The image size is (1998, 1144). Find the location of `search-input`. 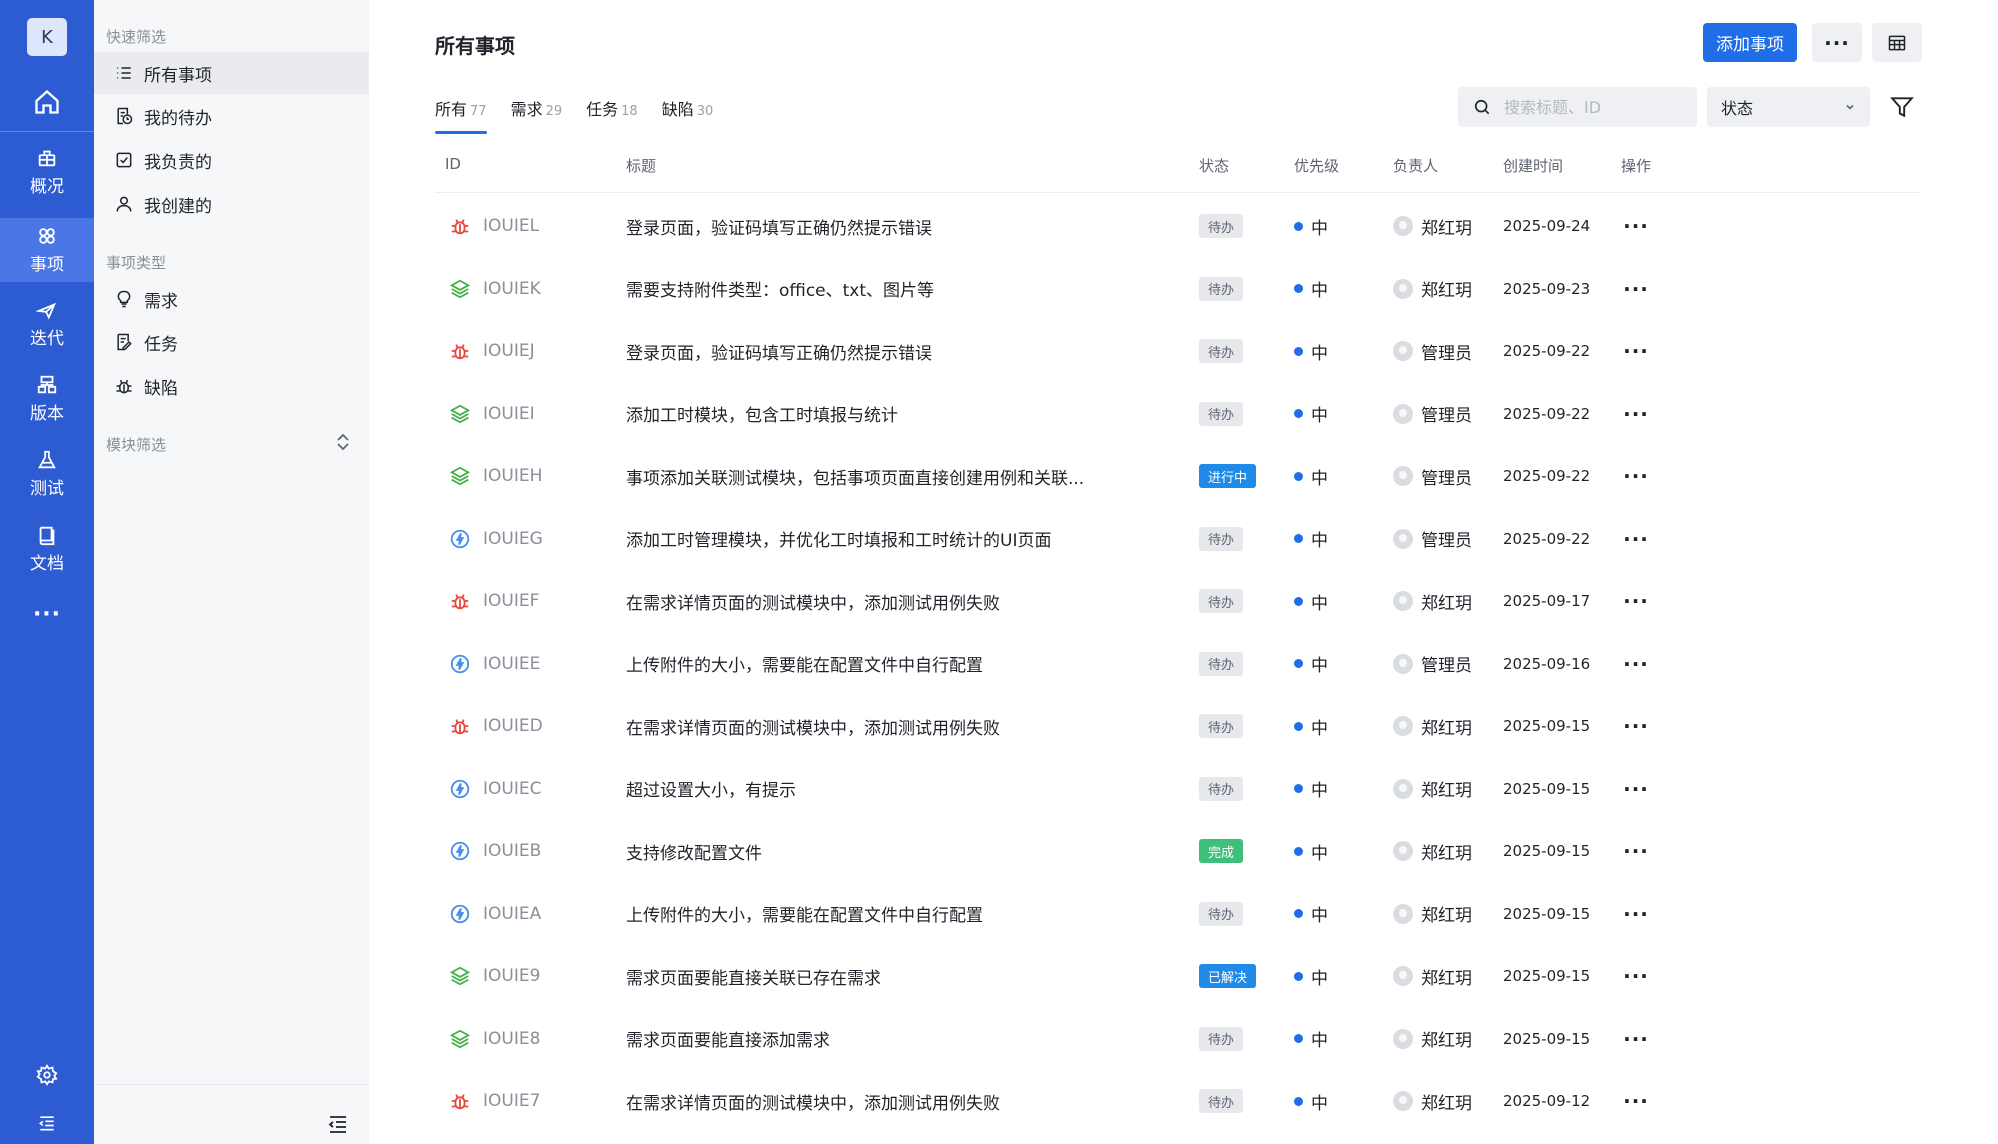

search-input is located at coordinates (1589, 107).